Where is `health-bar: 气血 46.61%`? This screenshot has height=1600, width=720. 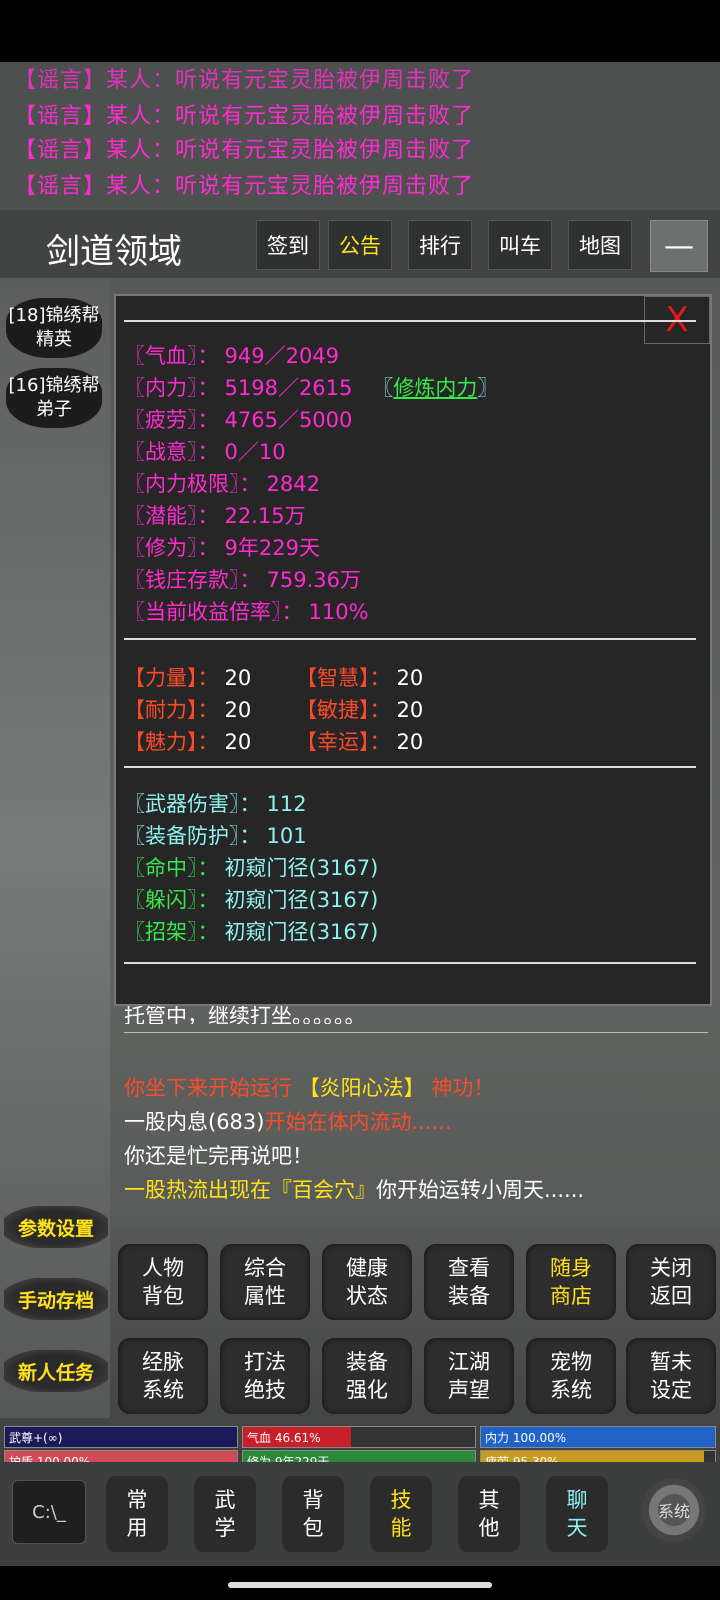 health-bar: 气血 46.61% is located at coordinates (359, 1437).